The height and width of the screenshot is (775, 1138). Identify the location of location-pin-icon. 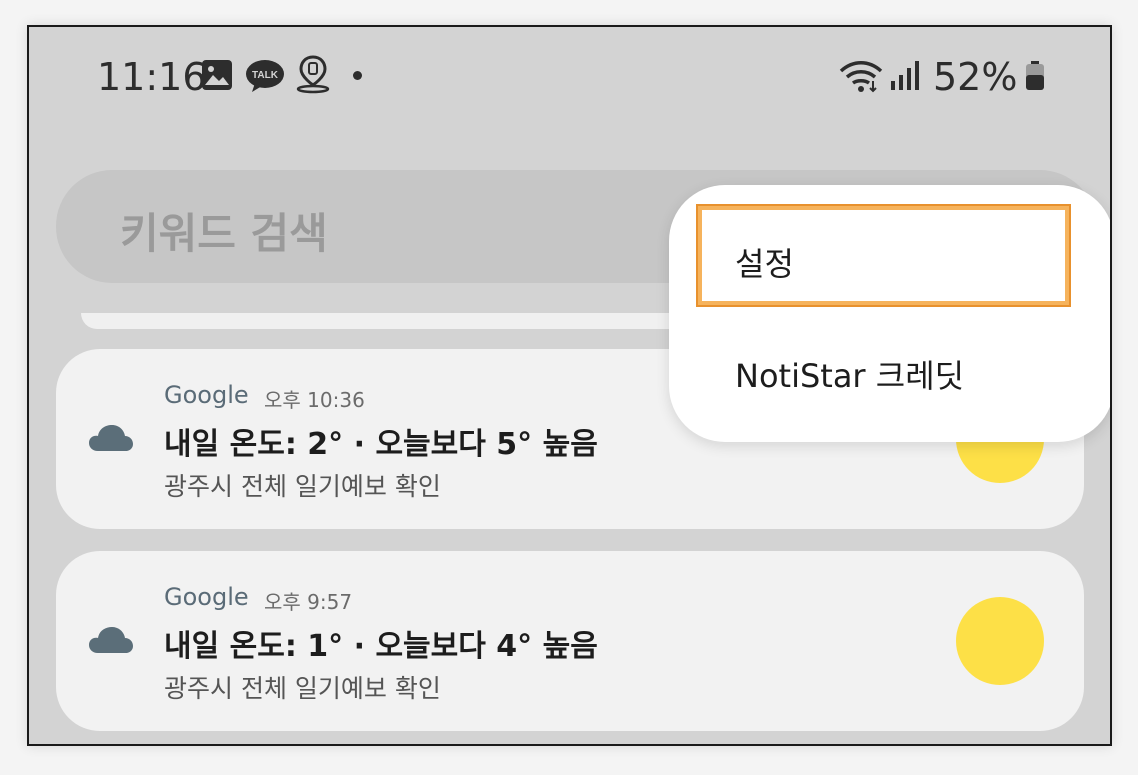
(313, 74).